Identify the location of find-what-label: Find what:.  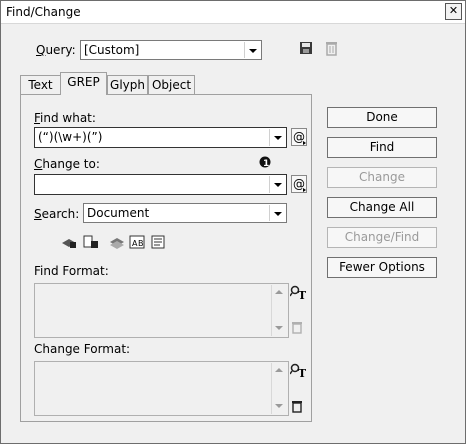
(65, 118).